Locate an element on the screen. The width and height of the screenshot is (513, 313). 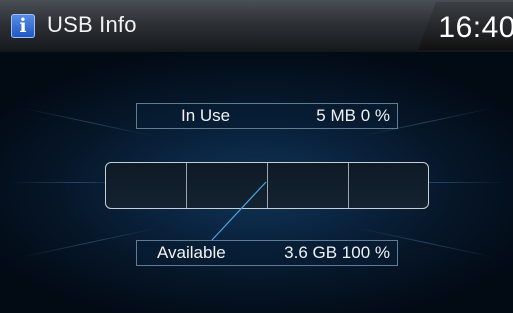
in-use-box: In Use 5 MB 0 % is located at coordinates (267, 116).